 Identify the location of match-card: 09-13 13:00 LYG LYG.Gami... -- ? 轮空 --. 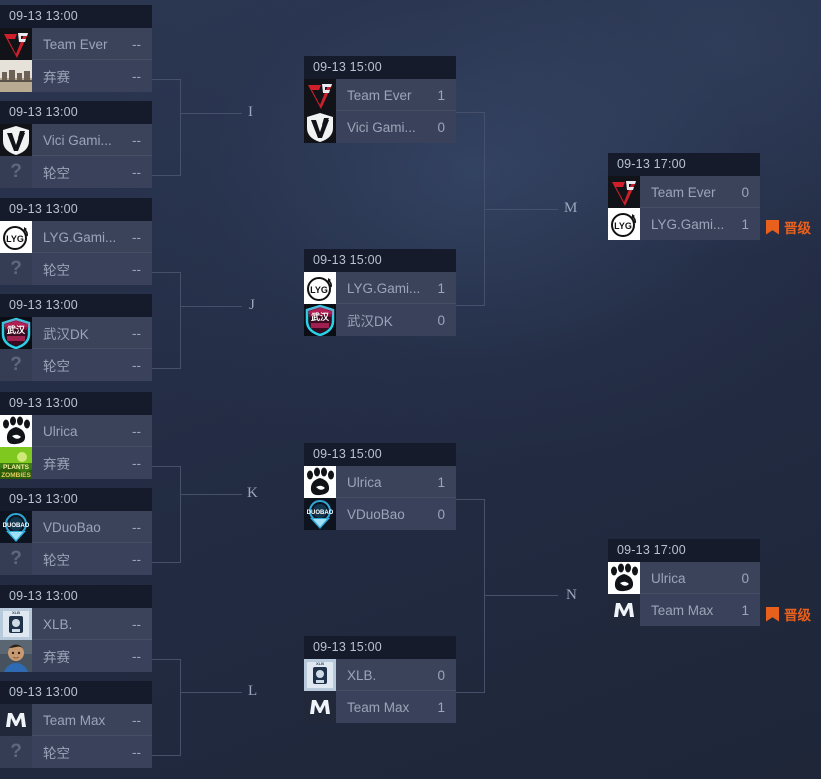
(76, 241).